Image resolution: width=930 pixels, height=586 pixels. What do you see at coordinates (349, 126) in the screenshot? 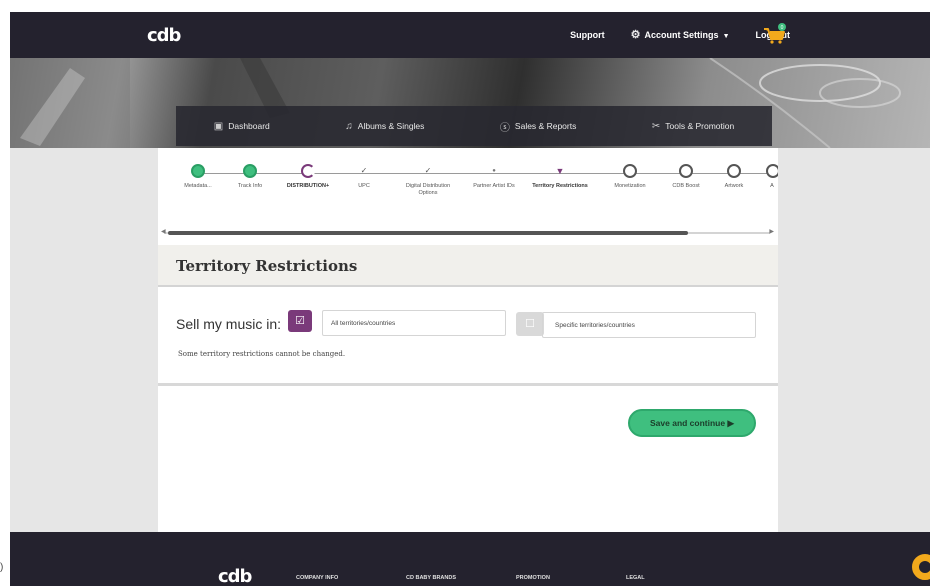
I see `music-note-icon: ♫` at bounding box center [349, 126].